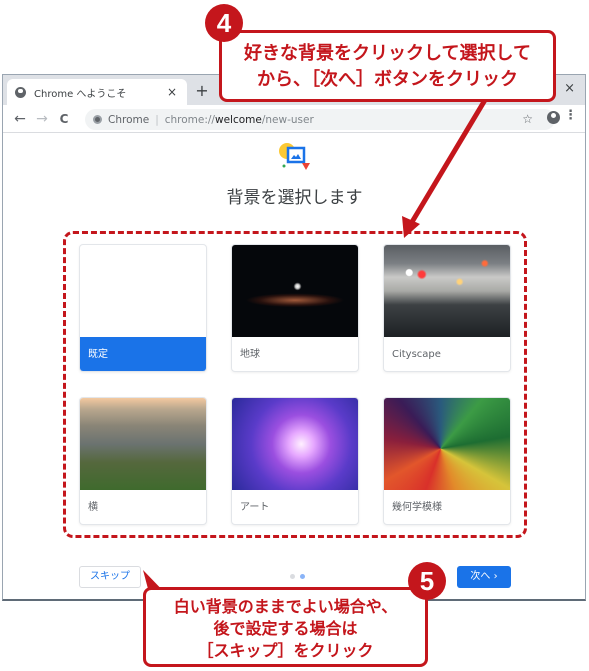 The height and width of the screenshot is (671, 589). Describe the element at coordinates (20, 119) in the screenshot. I see `back-button: ←` at that location.